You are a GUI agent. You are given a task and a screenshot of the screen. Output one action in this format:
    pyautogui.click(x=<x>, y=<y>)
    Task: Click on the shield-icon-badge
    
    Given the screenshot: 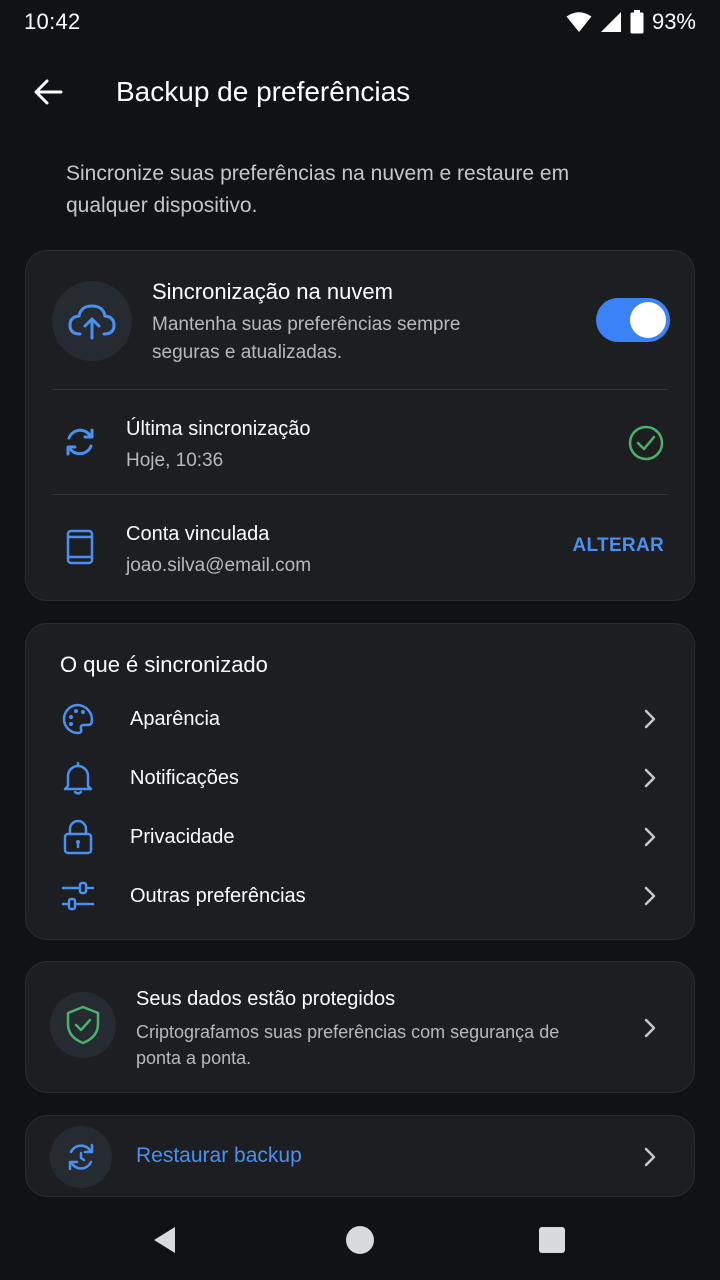 What is the action you would take?
    pyautogui.click(x=83, y=1025)
    